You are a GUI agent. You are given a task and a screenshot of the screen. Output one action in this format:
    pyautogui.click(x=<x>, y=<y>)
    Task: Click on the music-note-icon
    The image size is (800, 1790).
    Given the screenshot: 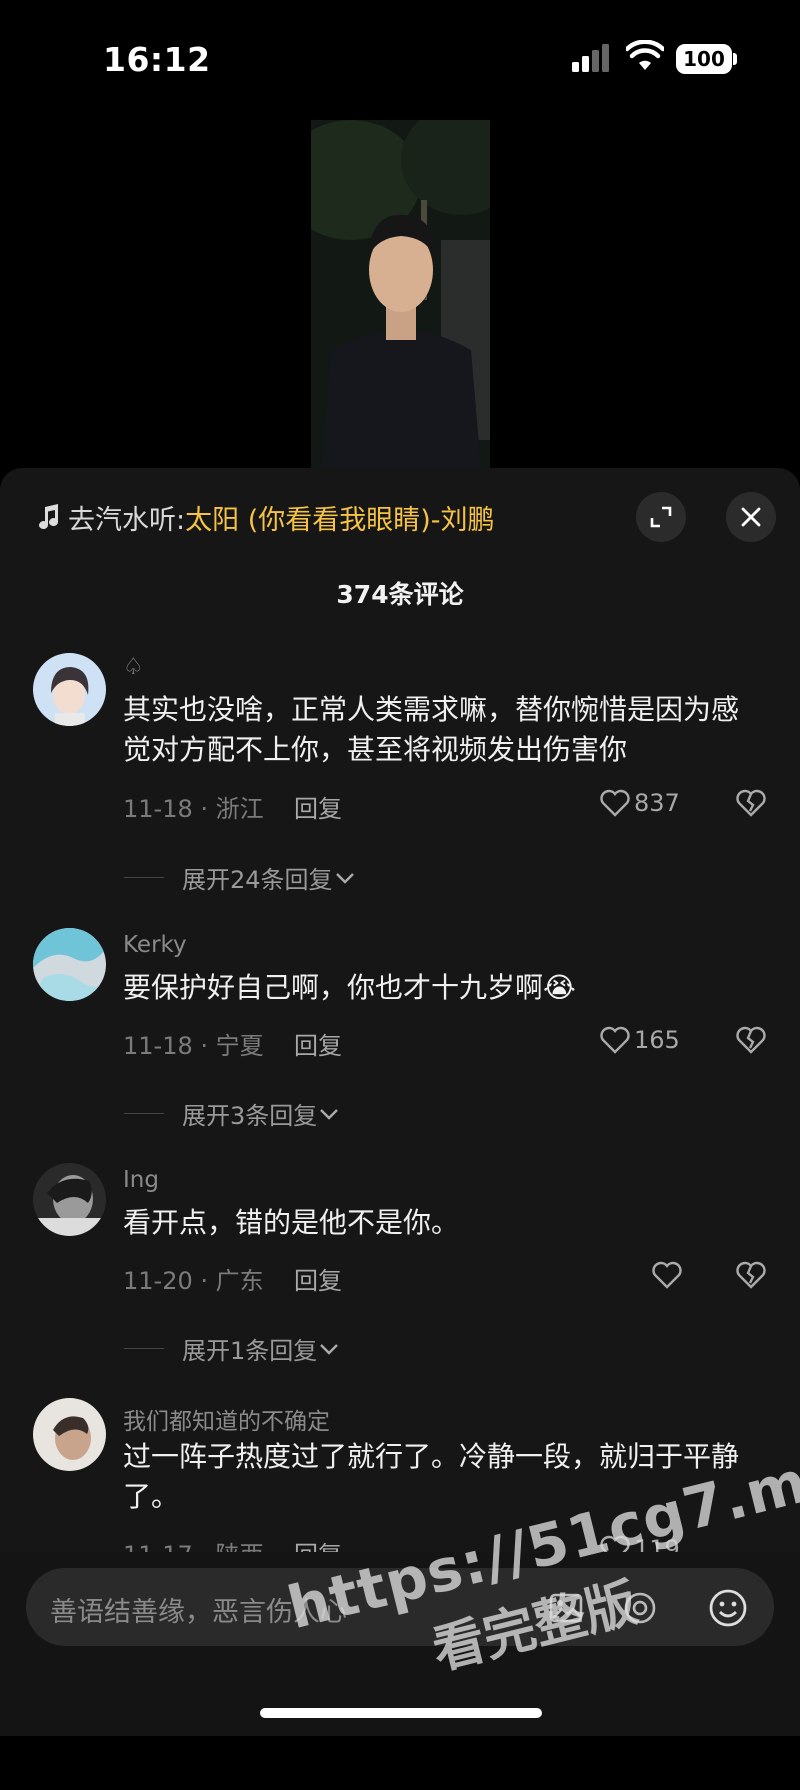 What is the action you would take?
    pyautogui.click(x=49, y=517)
    